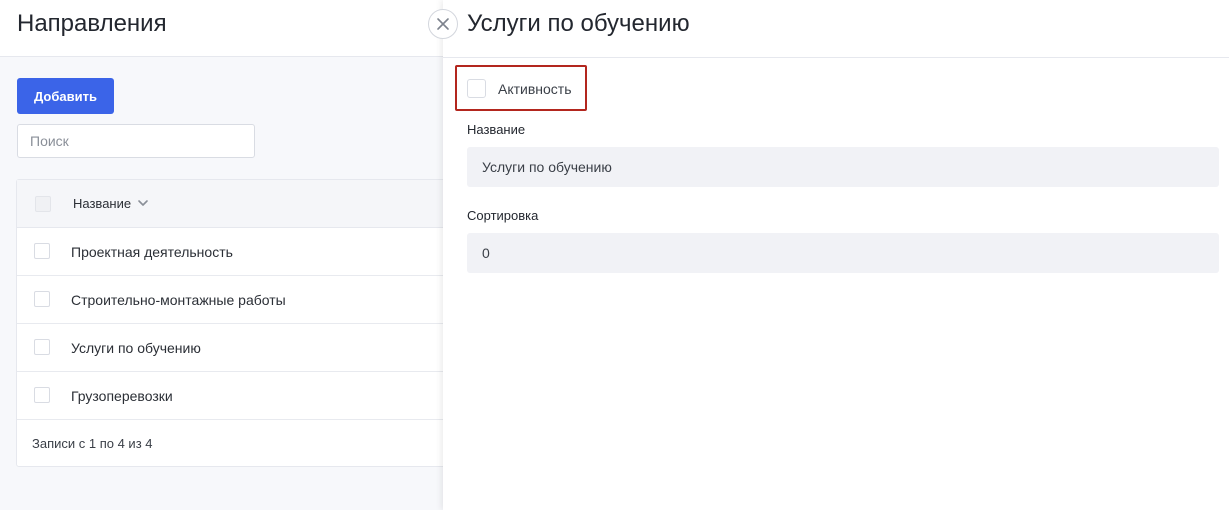 This screenshot has height=510, width=1229. What do you see at coordinates (578, 23) in the screenshot?
I see `drawer-title: Услуги по обучению` at bounding box center [578, 23].